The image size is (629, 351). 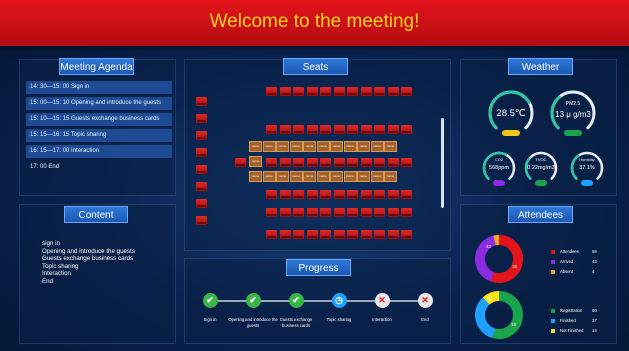 I want to click on donut-label: 11, so click(x=490, y=298).